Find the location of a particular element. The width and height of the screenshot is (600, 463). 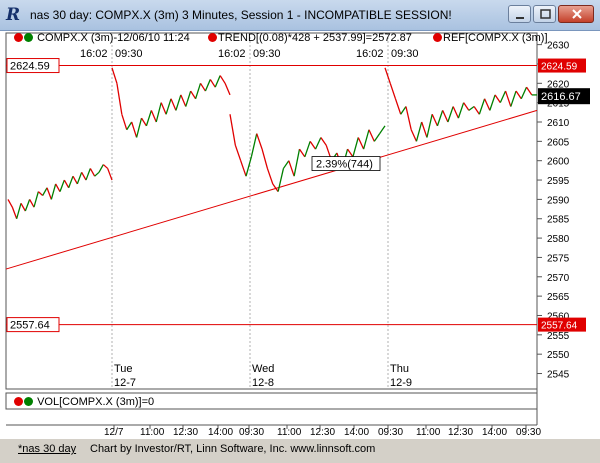

y-tick-label: 2565 is located at coordinates (558, 297).